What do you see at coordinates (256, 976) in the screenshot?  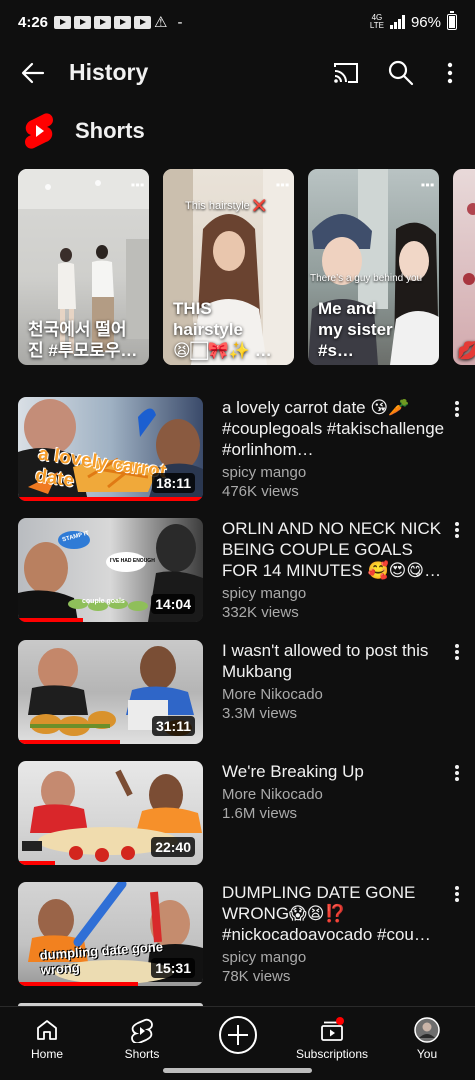 I see `video-views: 78K views` at bounding box center [256, 976].